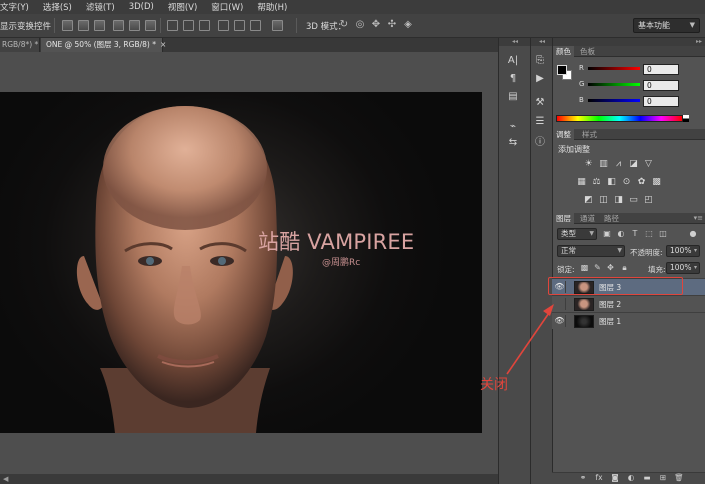 Image resolution: width=705 pixels, height=484 pixels. I want to click on distribute-left-icon, so click(223, 25).